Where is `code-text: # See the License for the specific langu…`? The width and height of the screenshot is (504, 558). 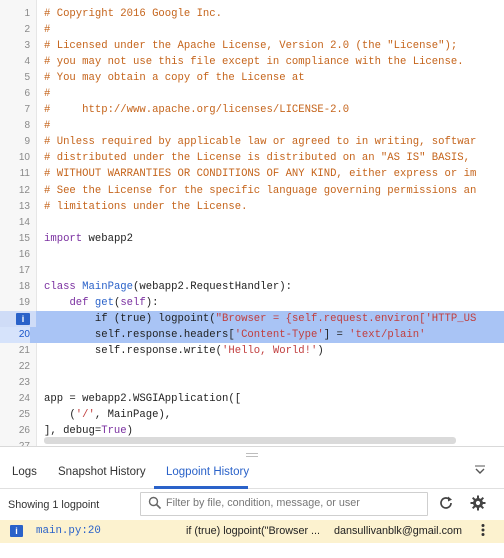
code-text: # See the License for the specific langu… is located at coordinates (260, 191).